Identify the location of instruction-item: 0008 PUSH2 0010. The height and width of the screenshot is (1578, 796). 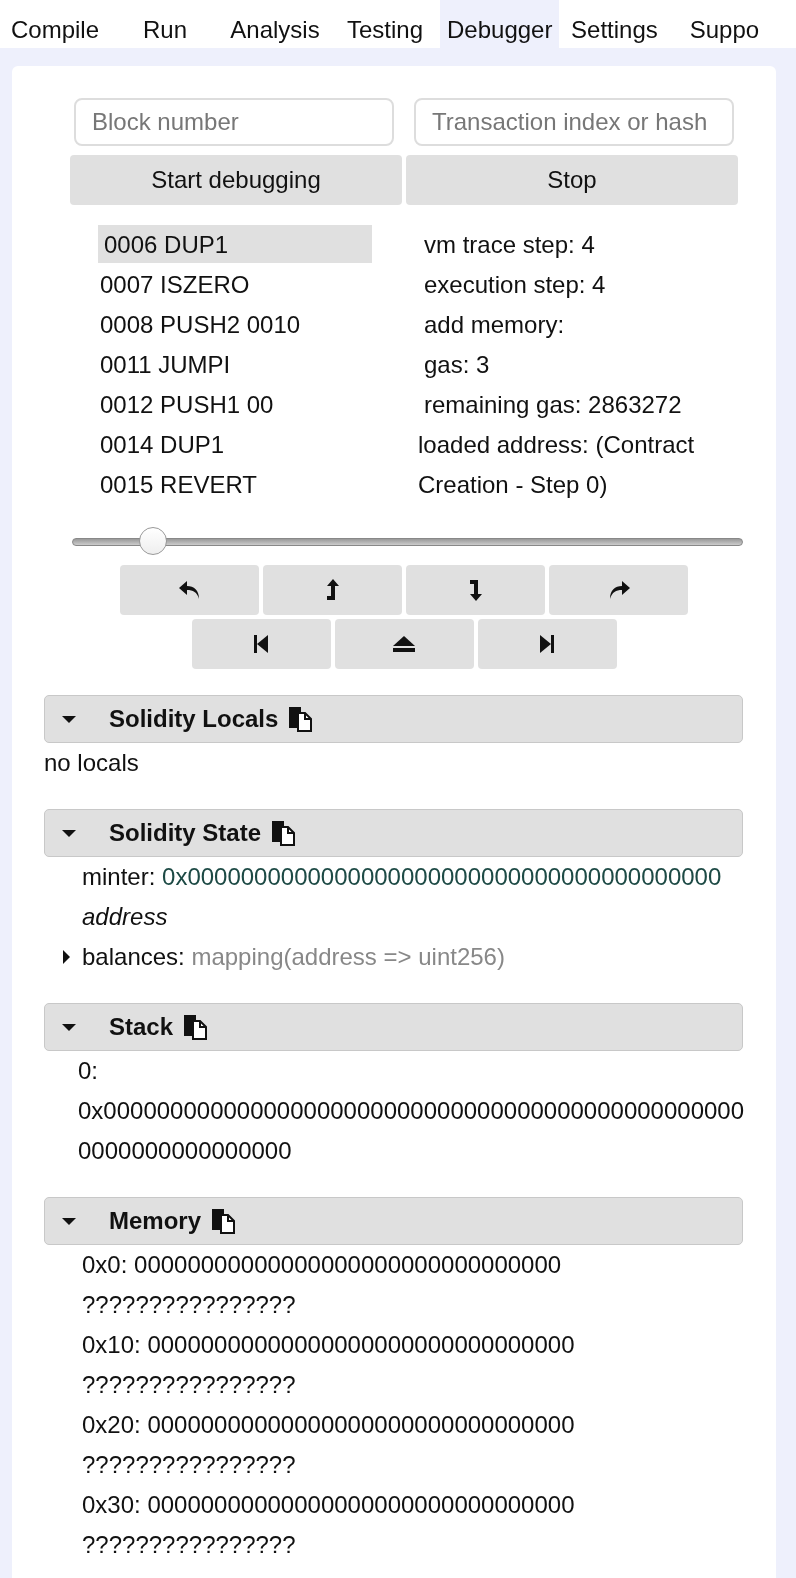
(235, 325).